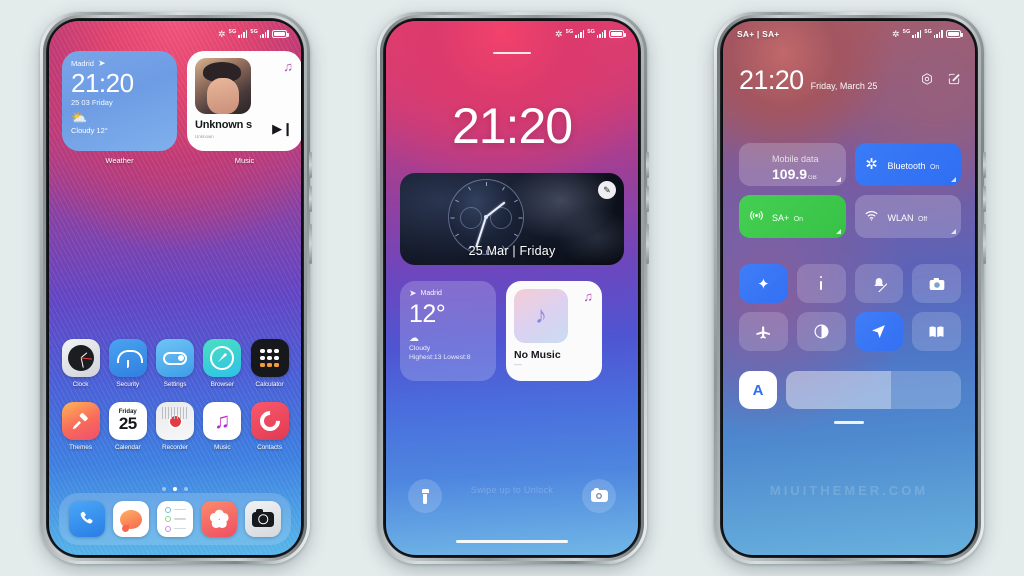 This screenshot has height=576, width=1024. I want to click on checklist-icon, so click(175, 519).